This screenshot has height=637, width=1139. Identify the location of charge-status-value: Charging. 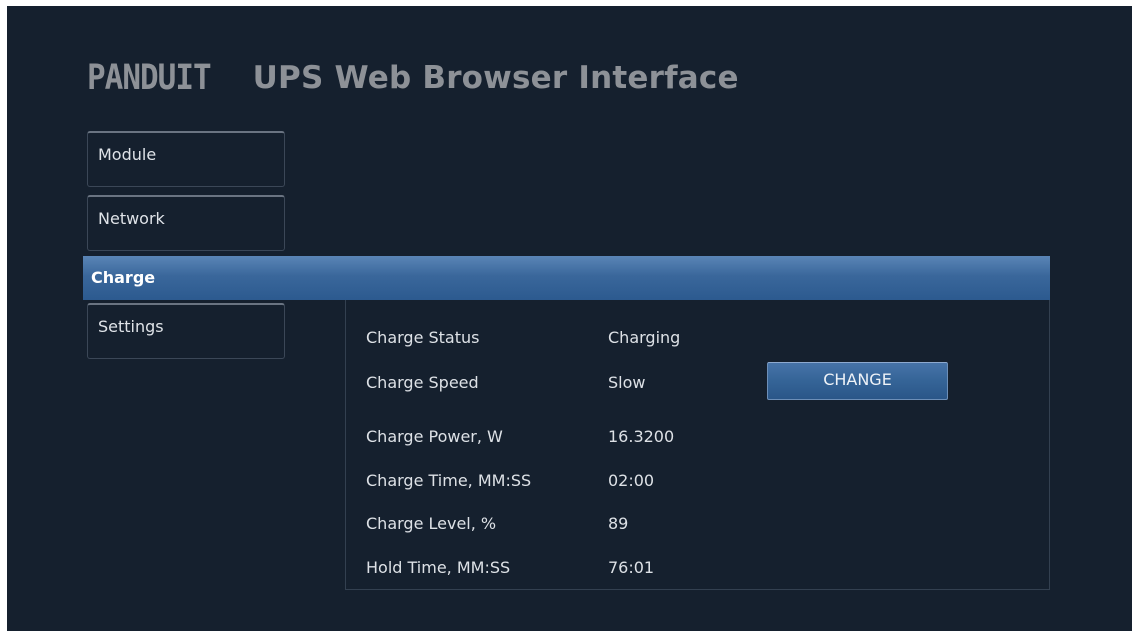
(644, 337).